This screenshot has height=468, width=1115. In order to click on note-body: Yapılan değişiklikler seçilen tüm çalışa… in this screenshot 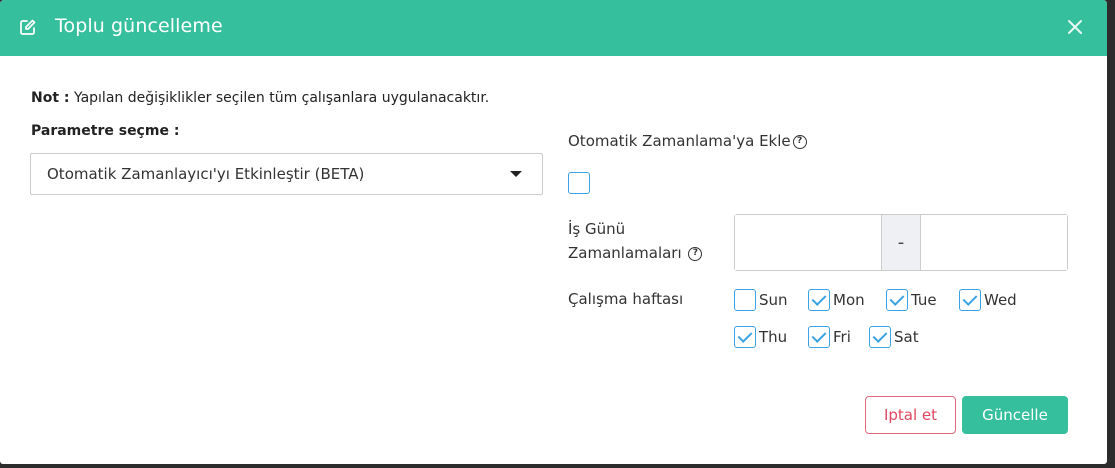, I will do `click(279, 98)`.